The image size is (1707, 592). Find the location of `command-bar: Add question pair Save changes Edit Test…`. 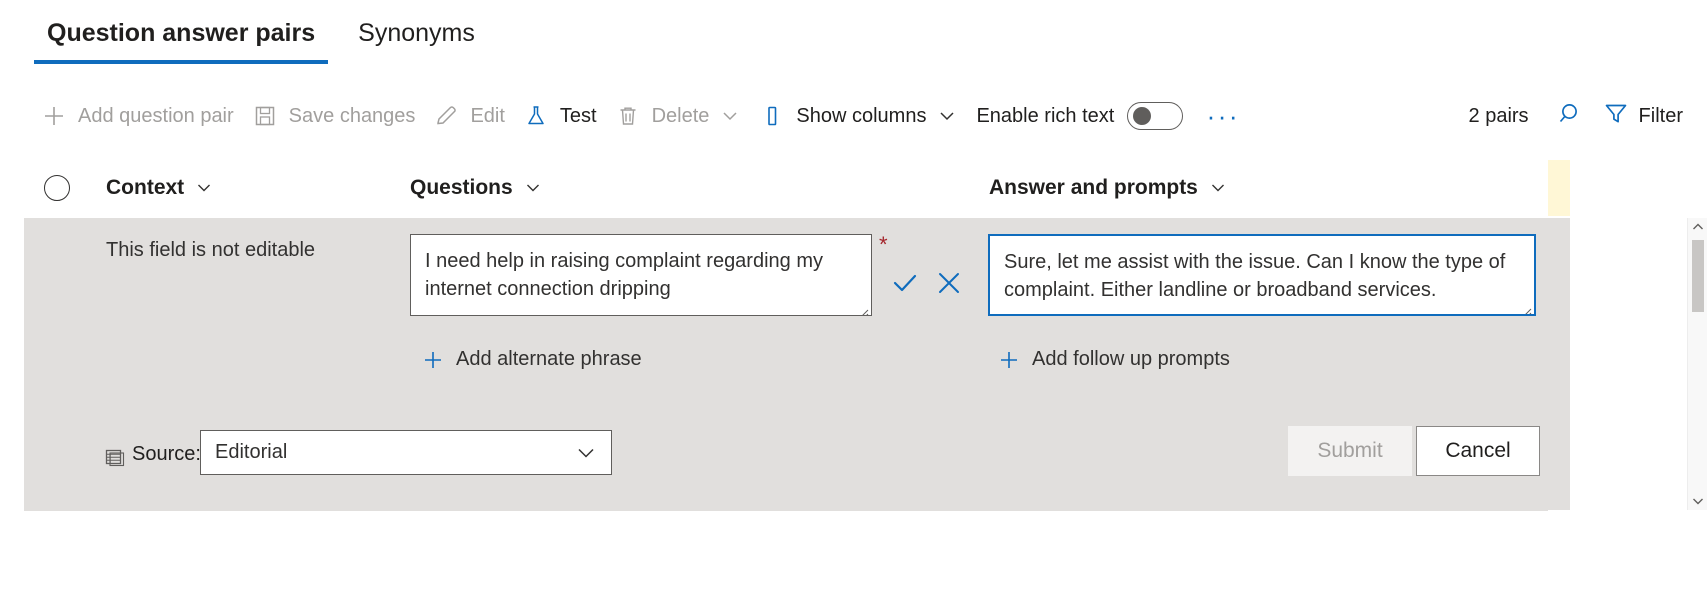

command-bar: Add question pair Save changes Edit Test… is located at coordinates (853, 116).